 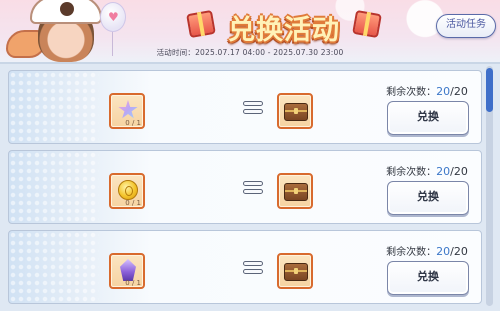 What do you see at coordinates (367, 24) in the screenshot?
I see `gift-box-icon` at bounding box center [367, 24].